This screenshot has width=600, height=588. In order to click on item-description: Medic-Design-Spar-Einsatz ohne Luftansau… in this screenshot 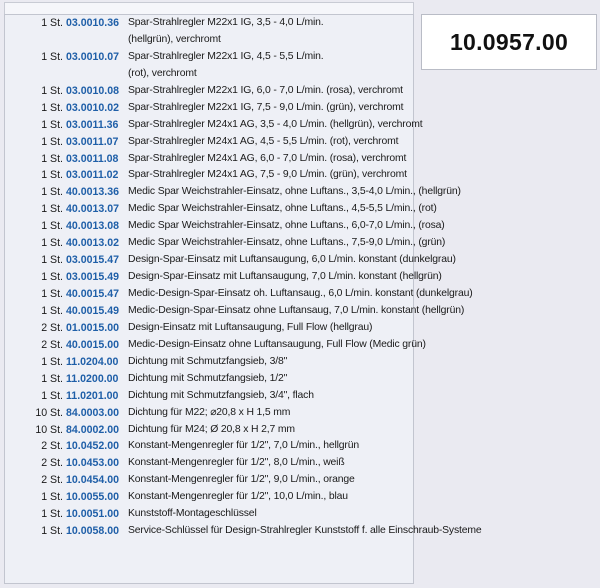, I will do `click(296, 310)`.